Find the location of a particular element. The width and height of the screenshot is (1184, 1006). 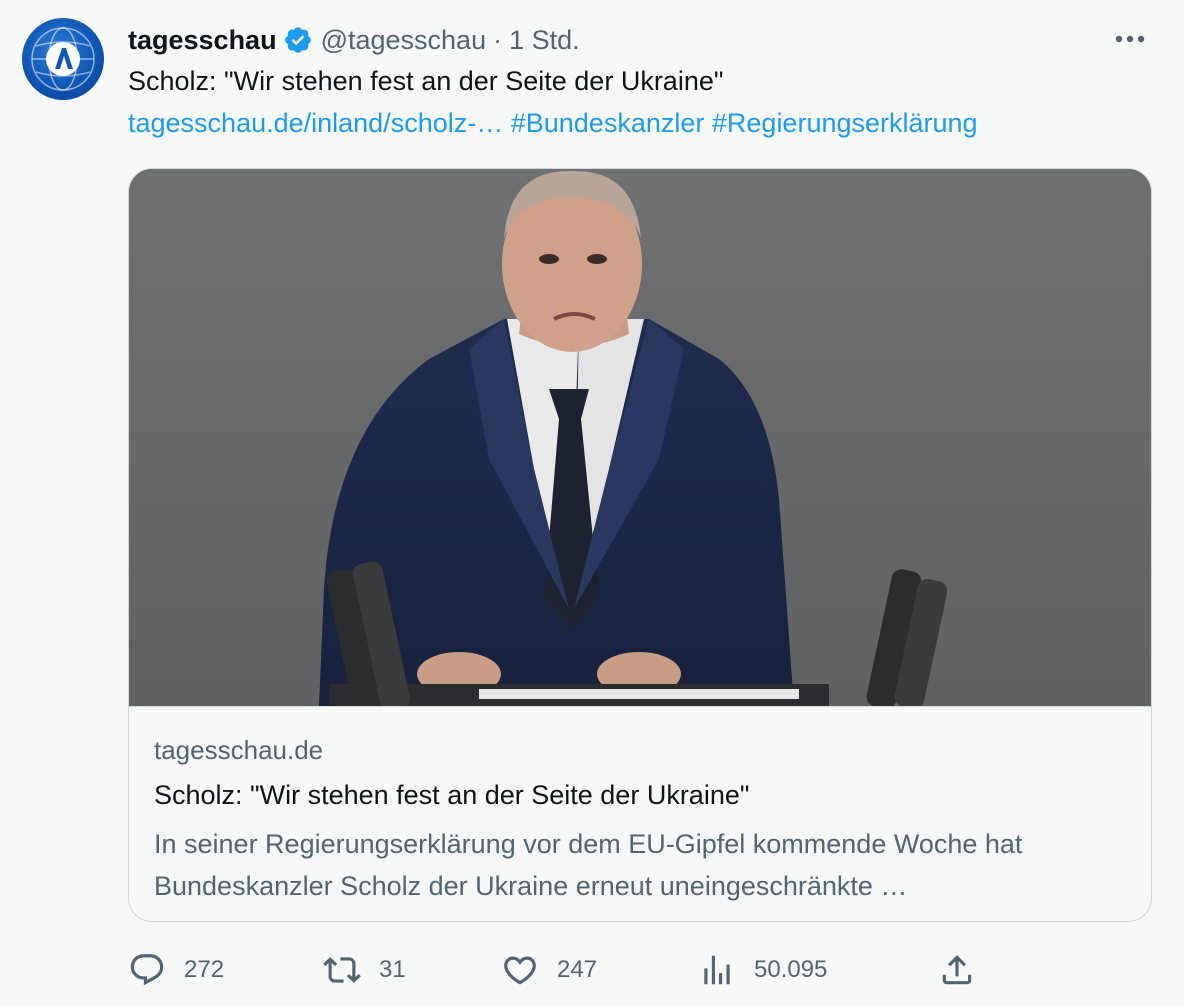

hashtag-regierungserklaerung: #Regierungserklärung is located at coordinates (845, 123).